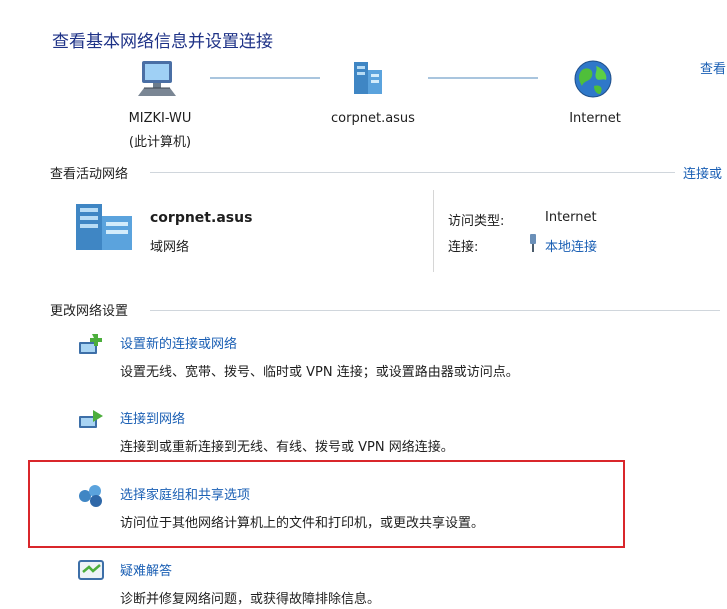  I want to click on troubleshoot-desc: 诊断并修复网络问题，或获得故障排除信息。, so click(250, 599).